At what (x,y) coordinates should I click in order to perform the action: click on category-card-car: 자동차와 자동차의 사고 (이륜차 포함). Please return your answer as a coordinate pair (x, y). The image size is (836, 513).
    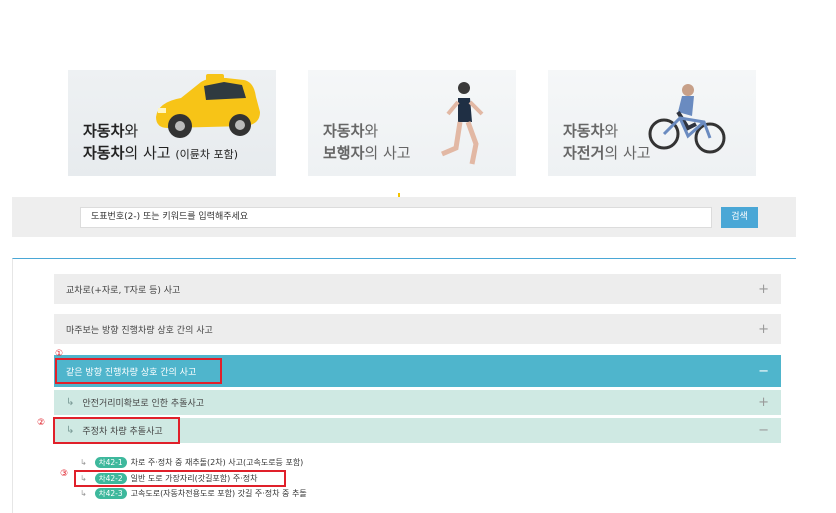
    Looking at the image, I should click on (172, 123).